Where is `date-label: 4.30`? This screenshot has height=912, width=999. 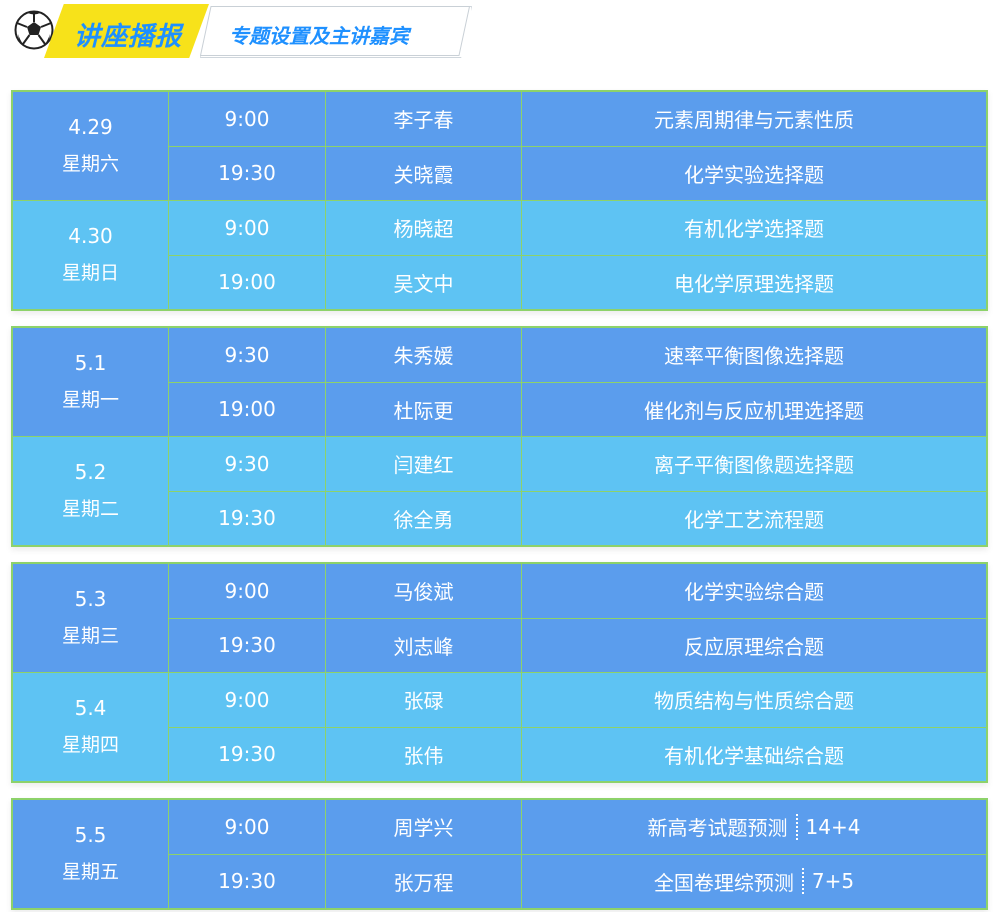 date-label: 4.30 is located at coordinates (90, 236).